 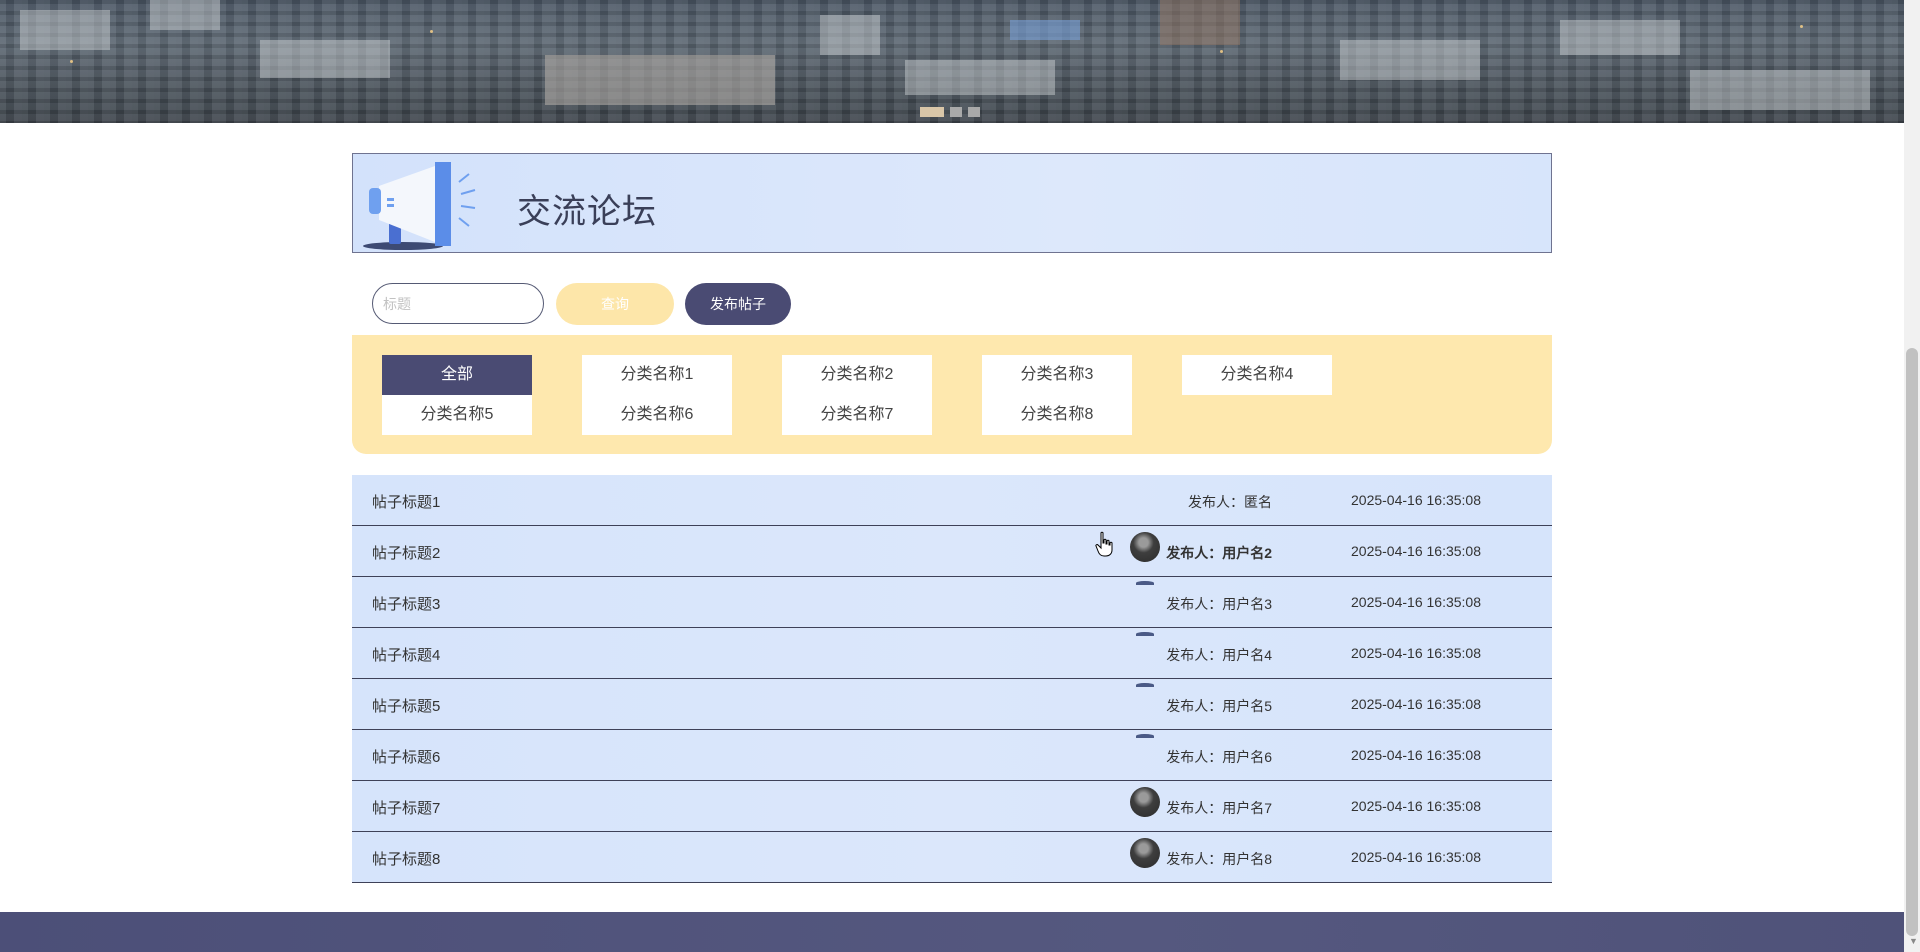 What do you see at coordinates (952, 653) in the screenshot?
I see `post-row: 帖子标题4 发布人：用户名4 2025-04-16 16:35:08` at bounding box center [952, 653].